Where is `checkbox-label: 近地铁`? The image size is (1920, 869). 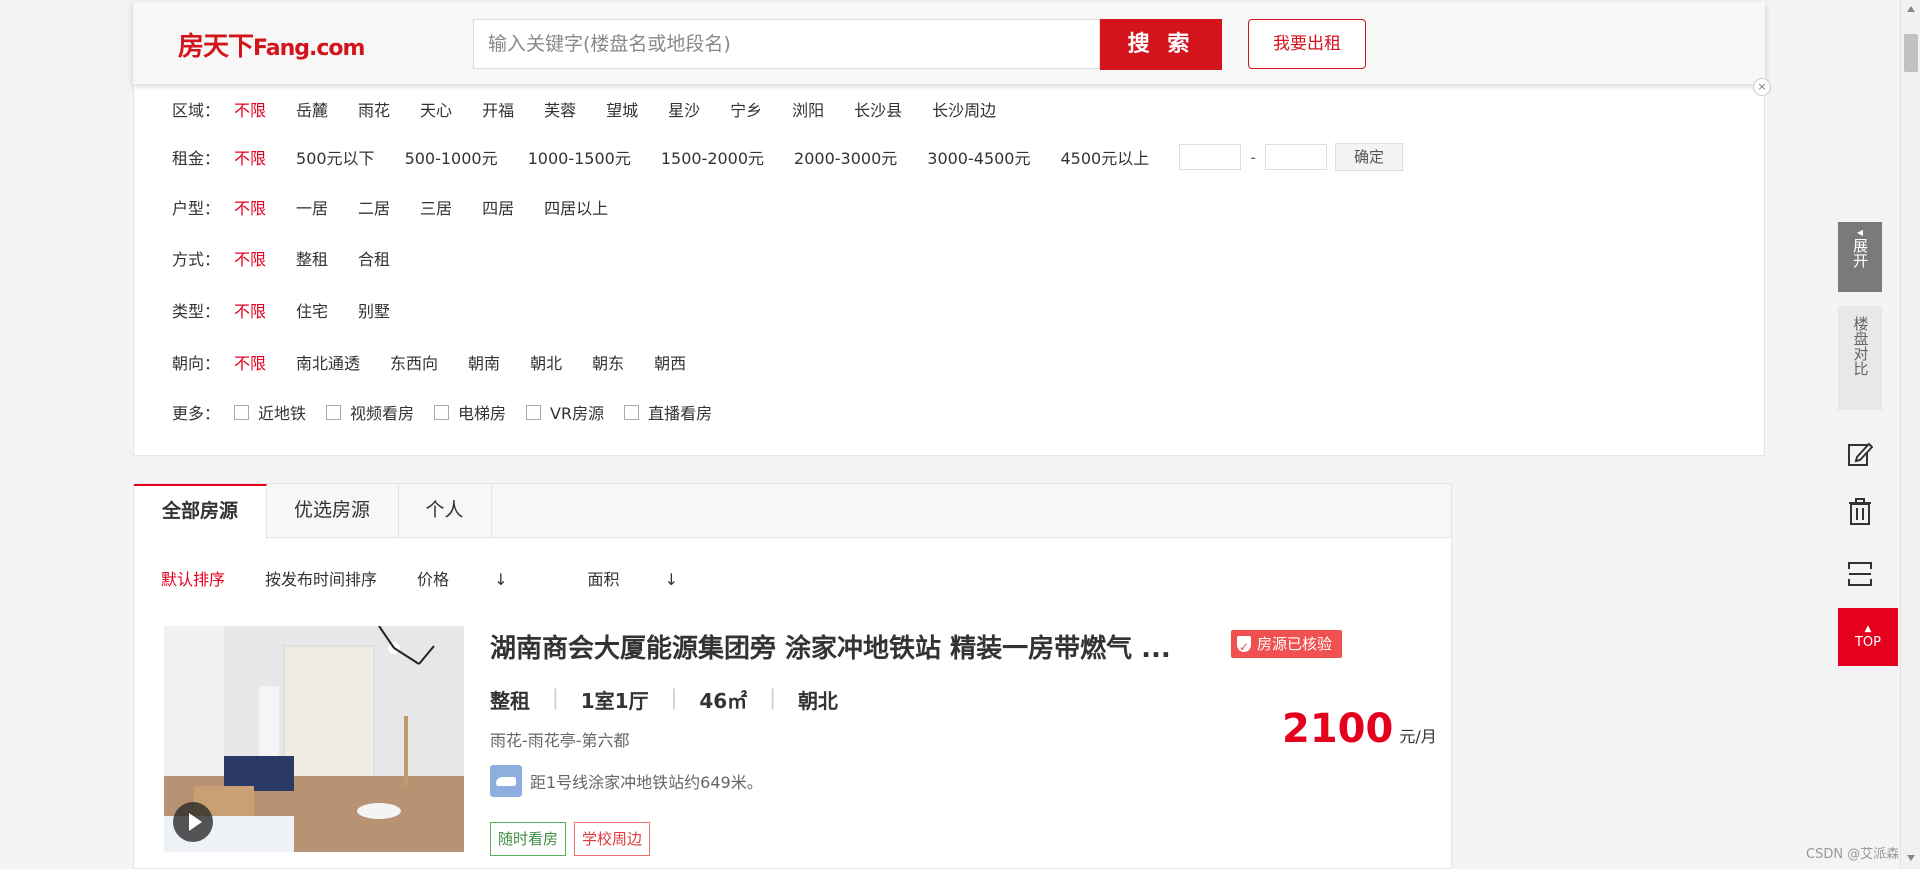
checkbox-label: 近地铁 is located at coordinates (282, 413).